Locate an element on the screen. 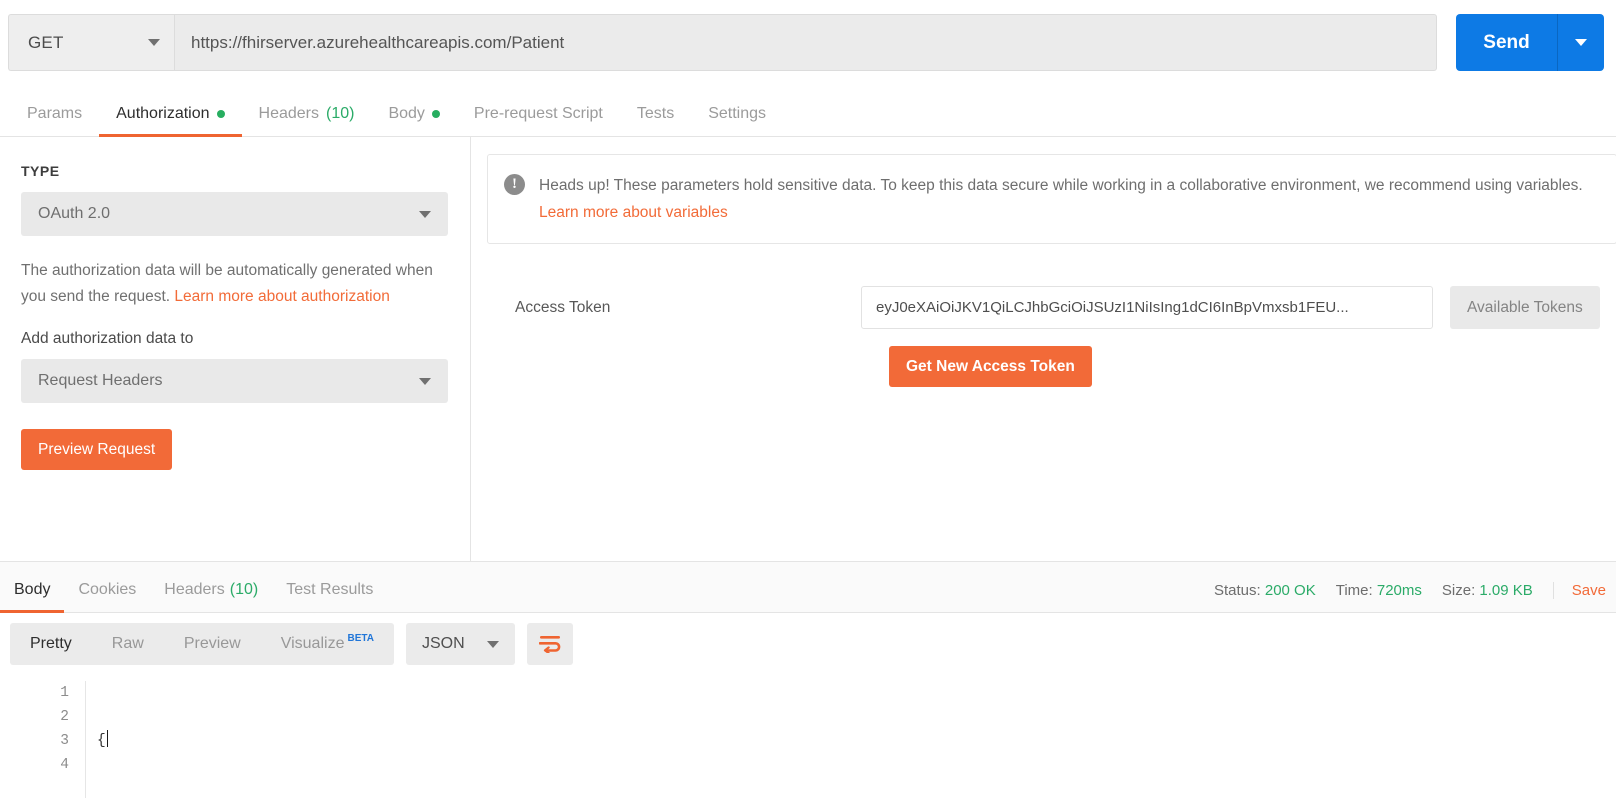  send-options-button is located at coordinates (1580, 42).